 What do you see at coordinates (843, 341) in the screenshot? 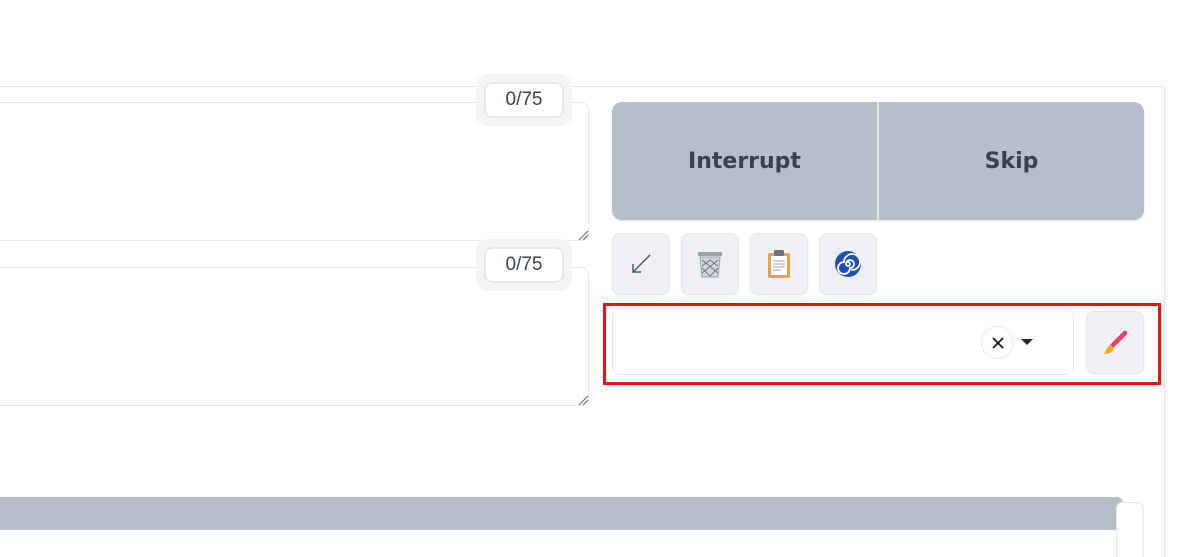
I see `styles-dropdown` at bounding box center [843, 341].